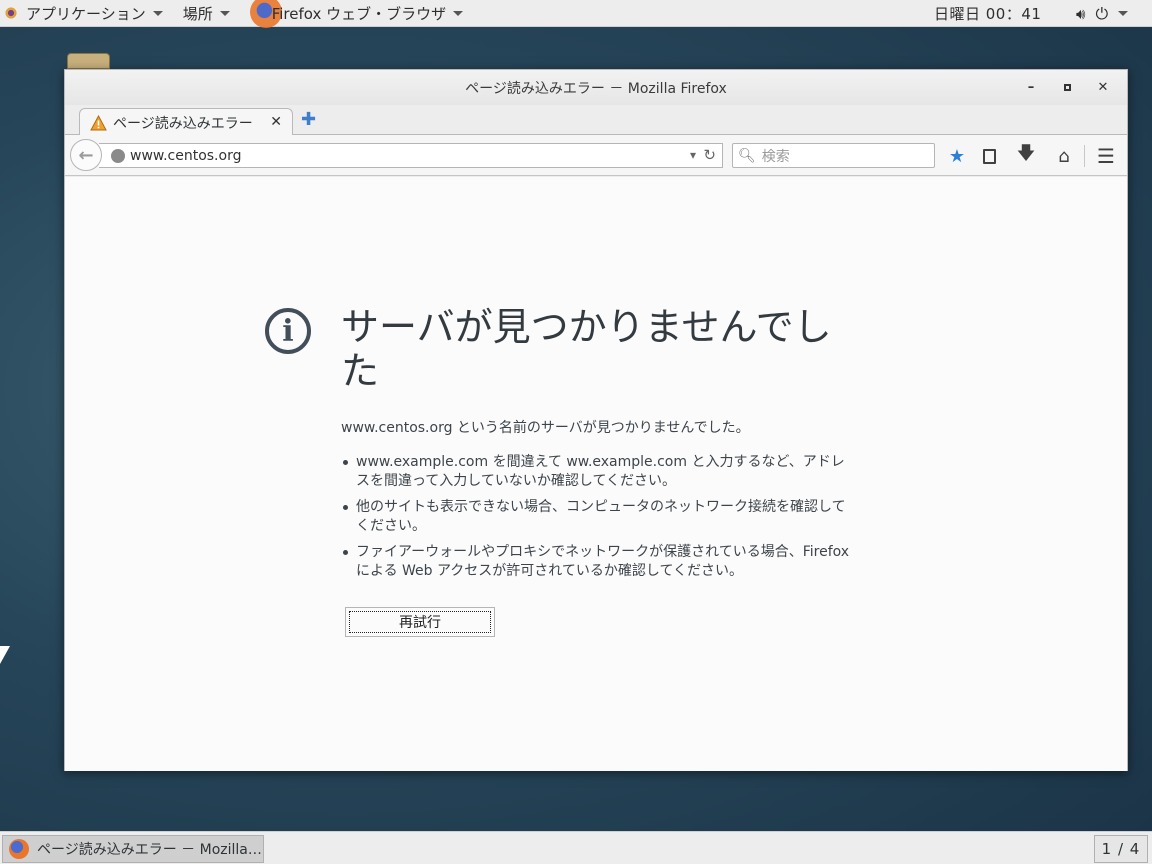 Image resolution: width=1152 pixels, height=864 pixels. Describe the element at coordinates (11, 13) in the screenshot. I see `gnome-foot-icon` at that location.